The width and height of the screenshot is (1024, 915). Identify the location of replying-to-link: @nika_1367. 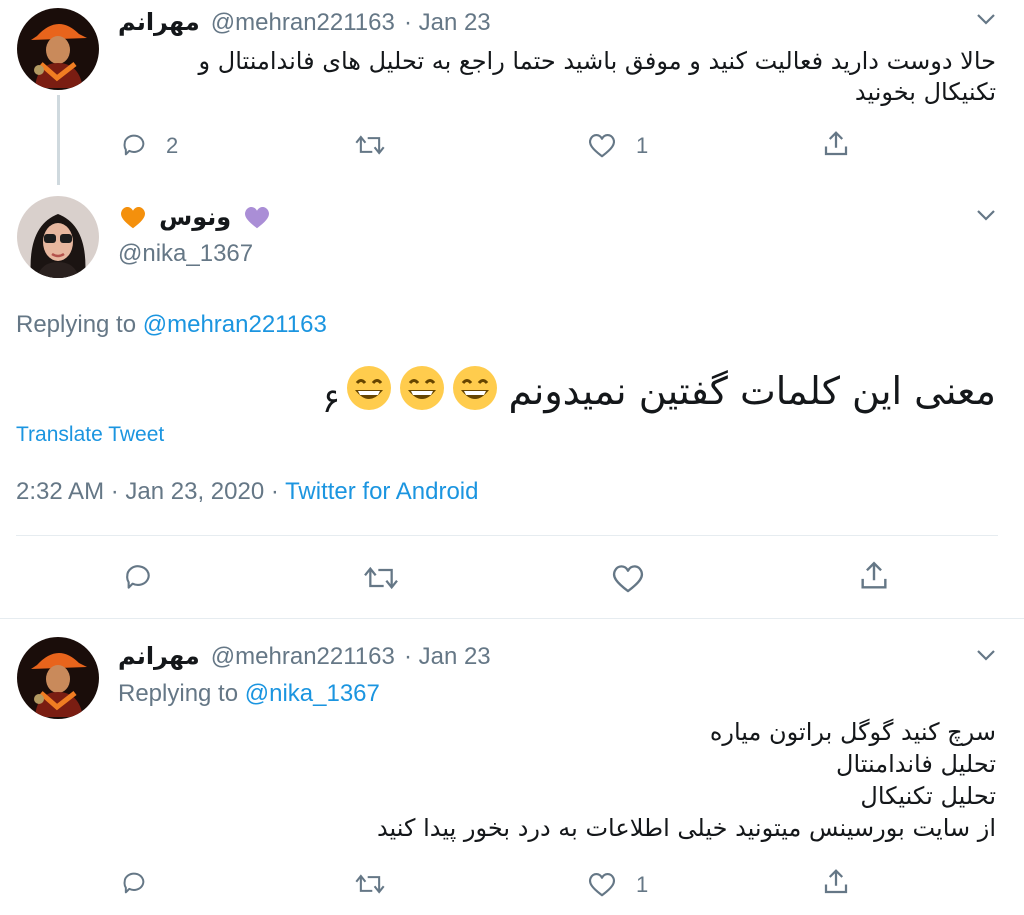
(312, 693).